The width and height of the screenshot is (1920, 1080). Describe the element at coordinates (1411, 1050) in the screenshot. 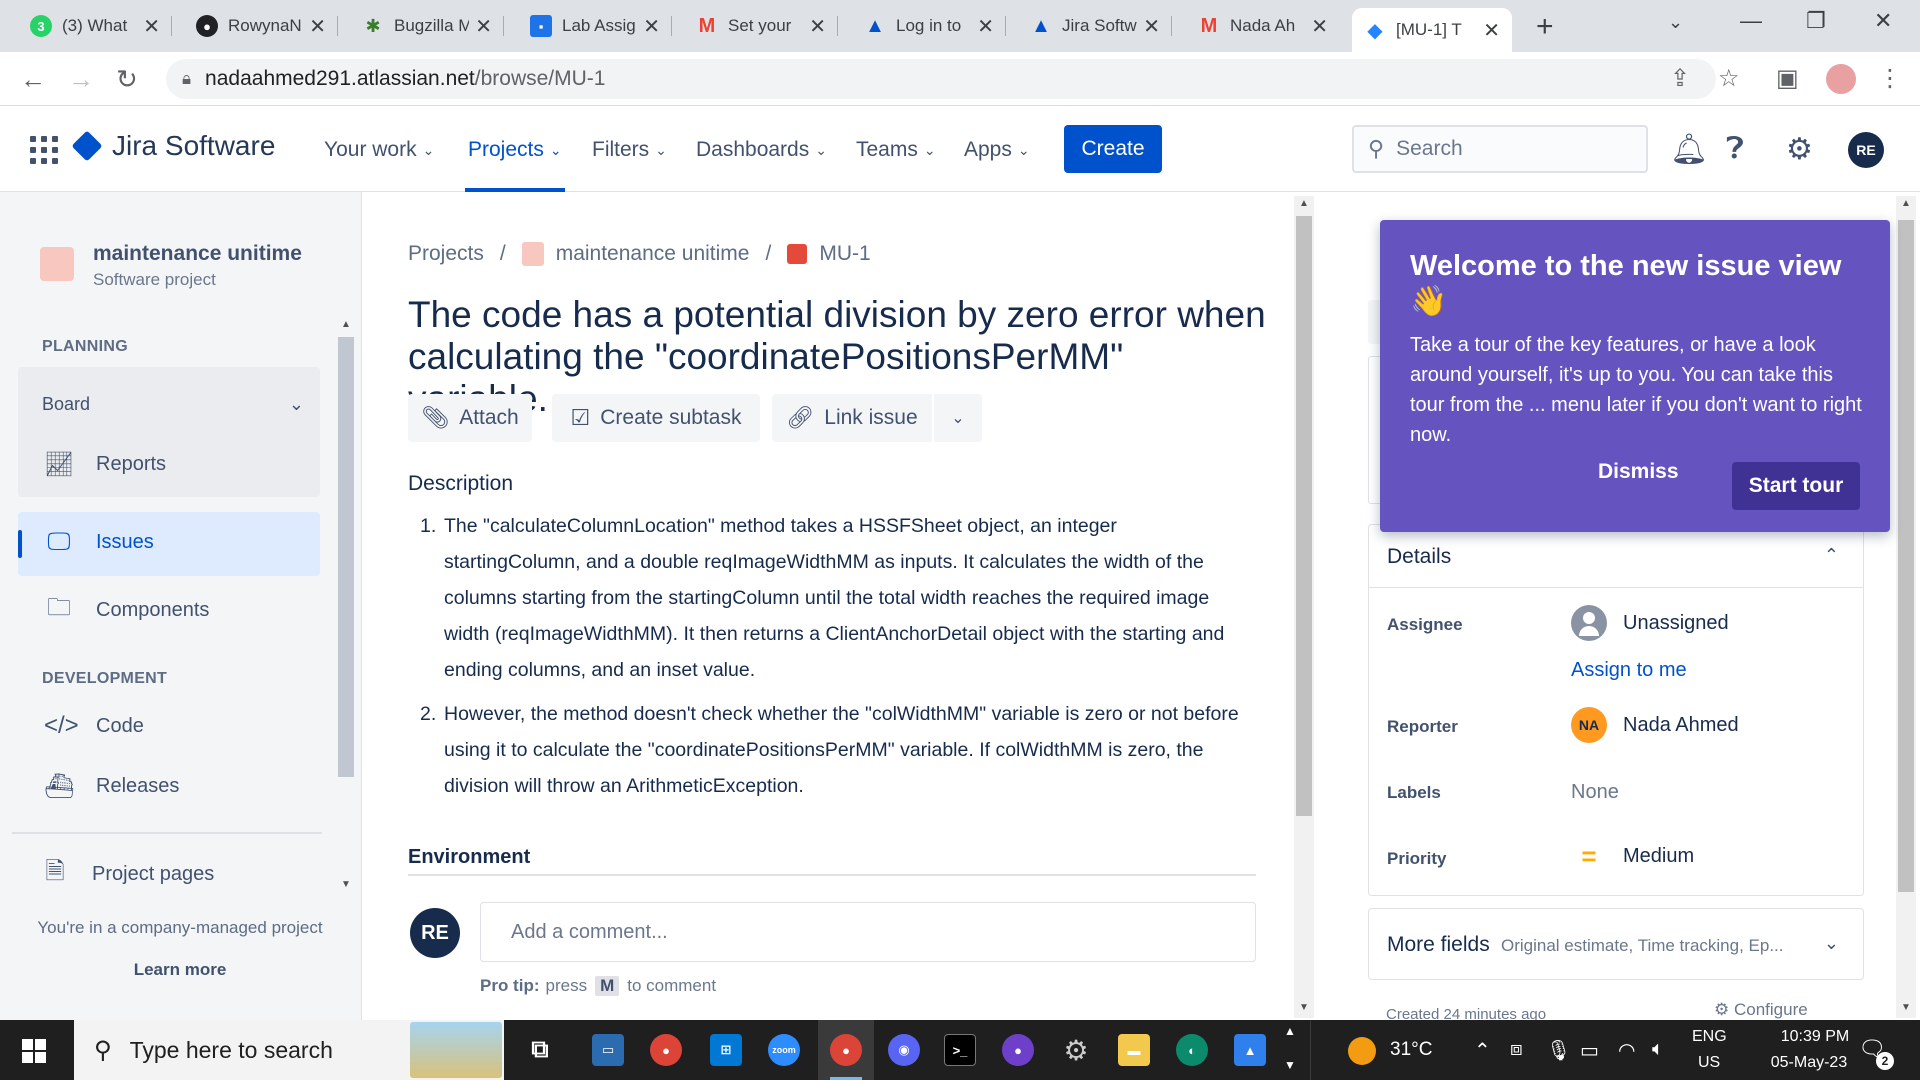

I see `weather-temperature: 31°C` at that location.